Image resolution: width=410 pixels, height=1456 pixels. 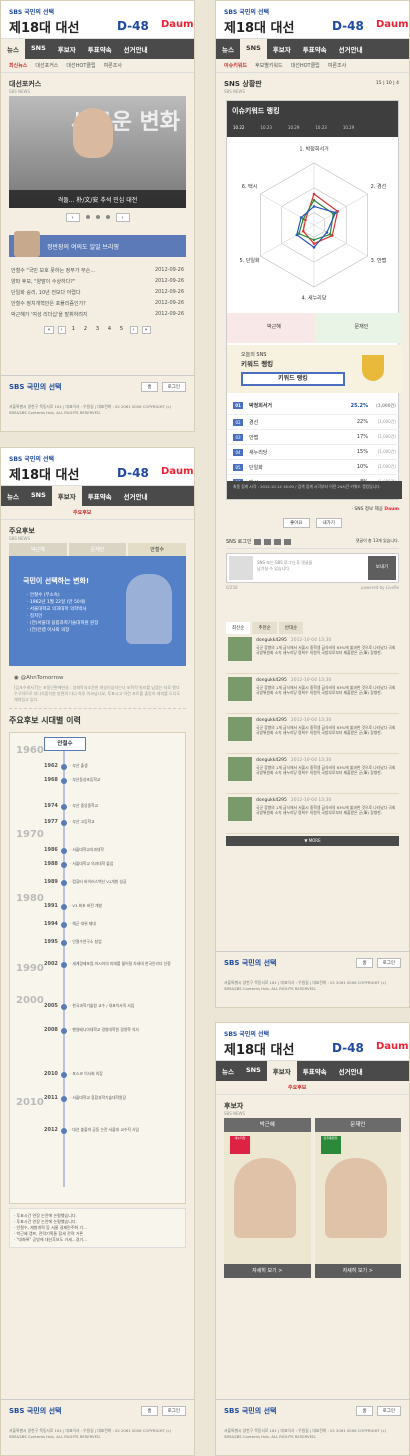 What do you see at coordinates (268, 541) in the screenshot?
I see `twitter-icon` at bounding box center [268, 541].